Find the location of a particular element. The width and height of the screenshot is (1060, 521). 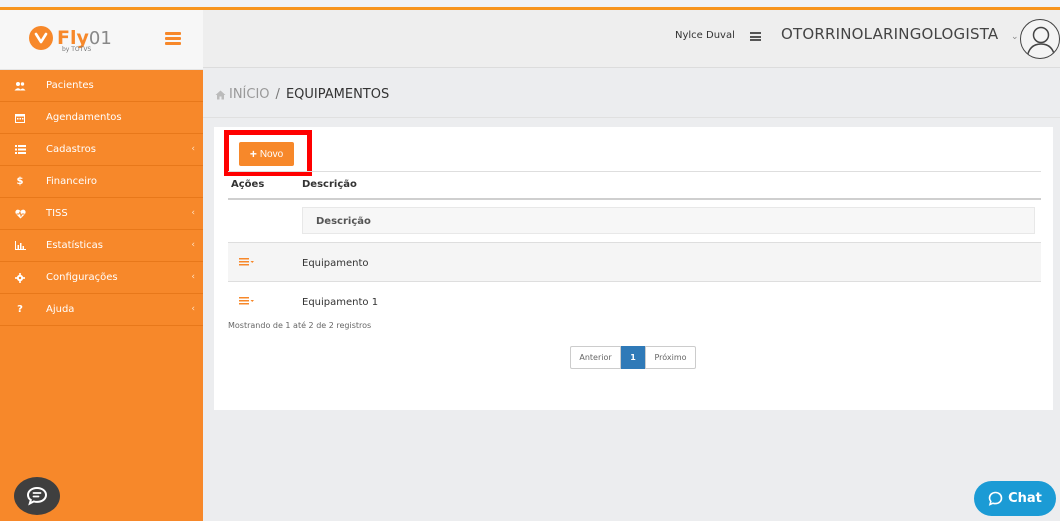

heartbeat-icon is located at coordinates (20, 214).